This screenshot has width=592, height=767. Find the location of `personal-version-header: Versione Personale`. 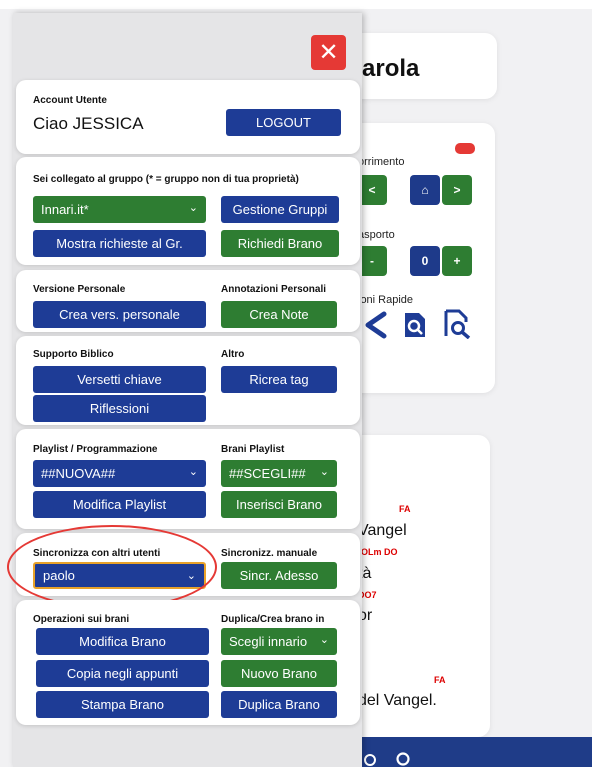

personal-version-header: Versione Personale is located at coordinates (79, 289).